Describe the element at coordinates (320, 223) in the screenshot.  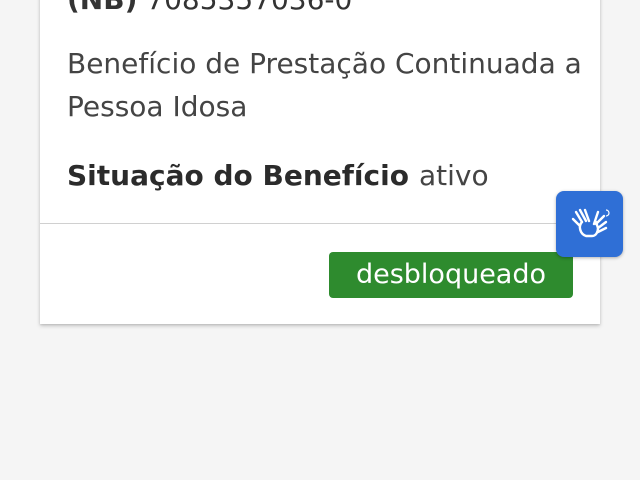
I see `card-divider` at that location.